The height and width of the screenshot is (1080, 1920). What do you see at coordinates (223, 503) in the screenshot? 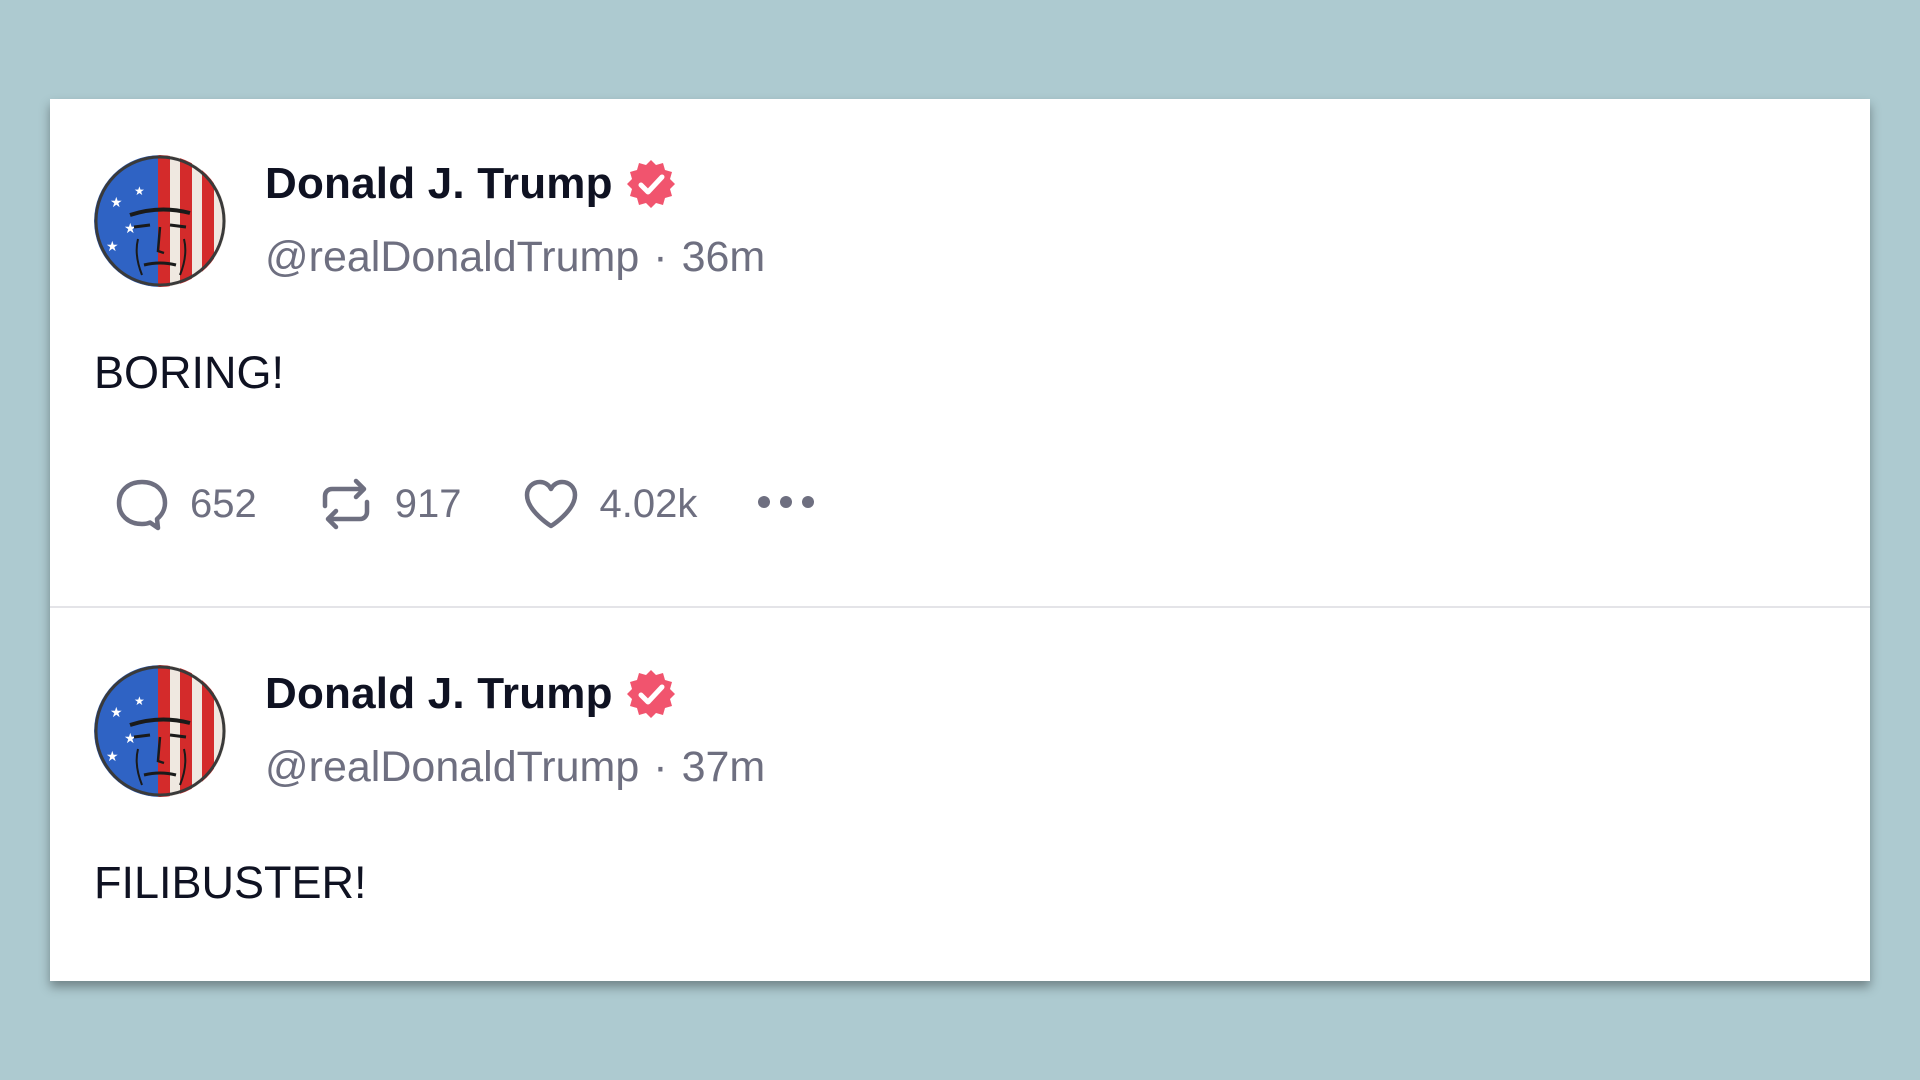
I see `reply-count: 652` at bounding box center [223, 503].